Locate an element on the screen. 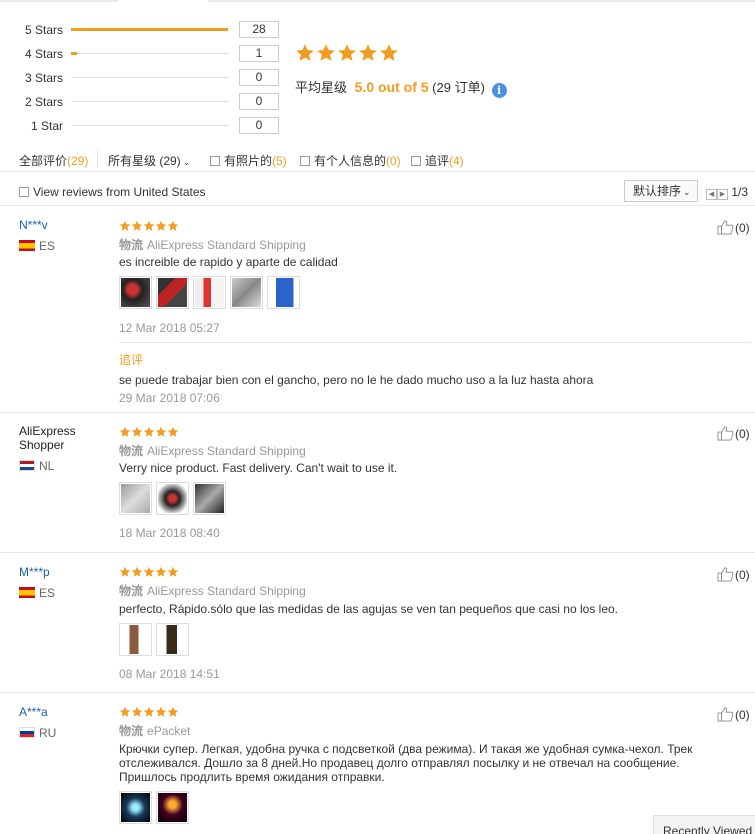 The width and height of the screenshot is (755, 834). review-date: 12 Mar 2018 05:27 is located at coordinates (169, 328).